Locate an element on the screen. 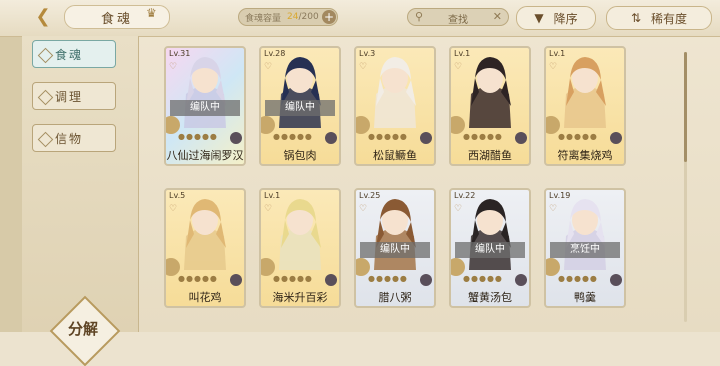  character-name: 腊八粥 is located at coordinates (395, 297).